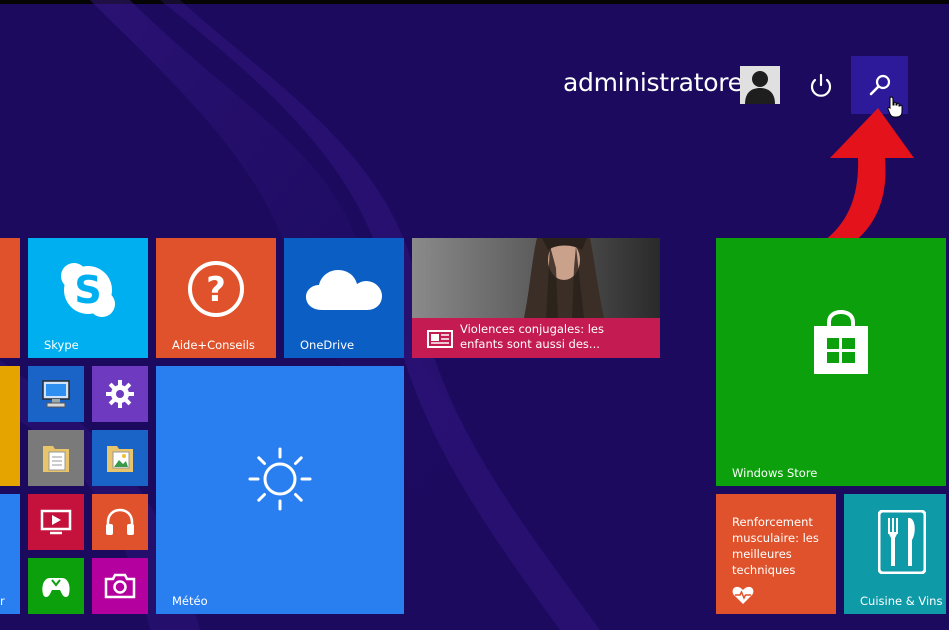 This screenshot has height=630, width=949. Describe the element at coordinates (902, 542) in the screenshot. I see `fork-knife-icon` at that location.